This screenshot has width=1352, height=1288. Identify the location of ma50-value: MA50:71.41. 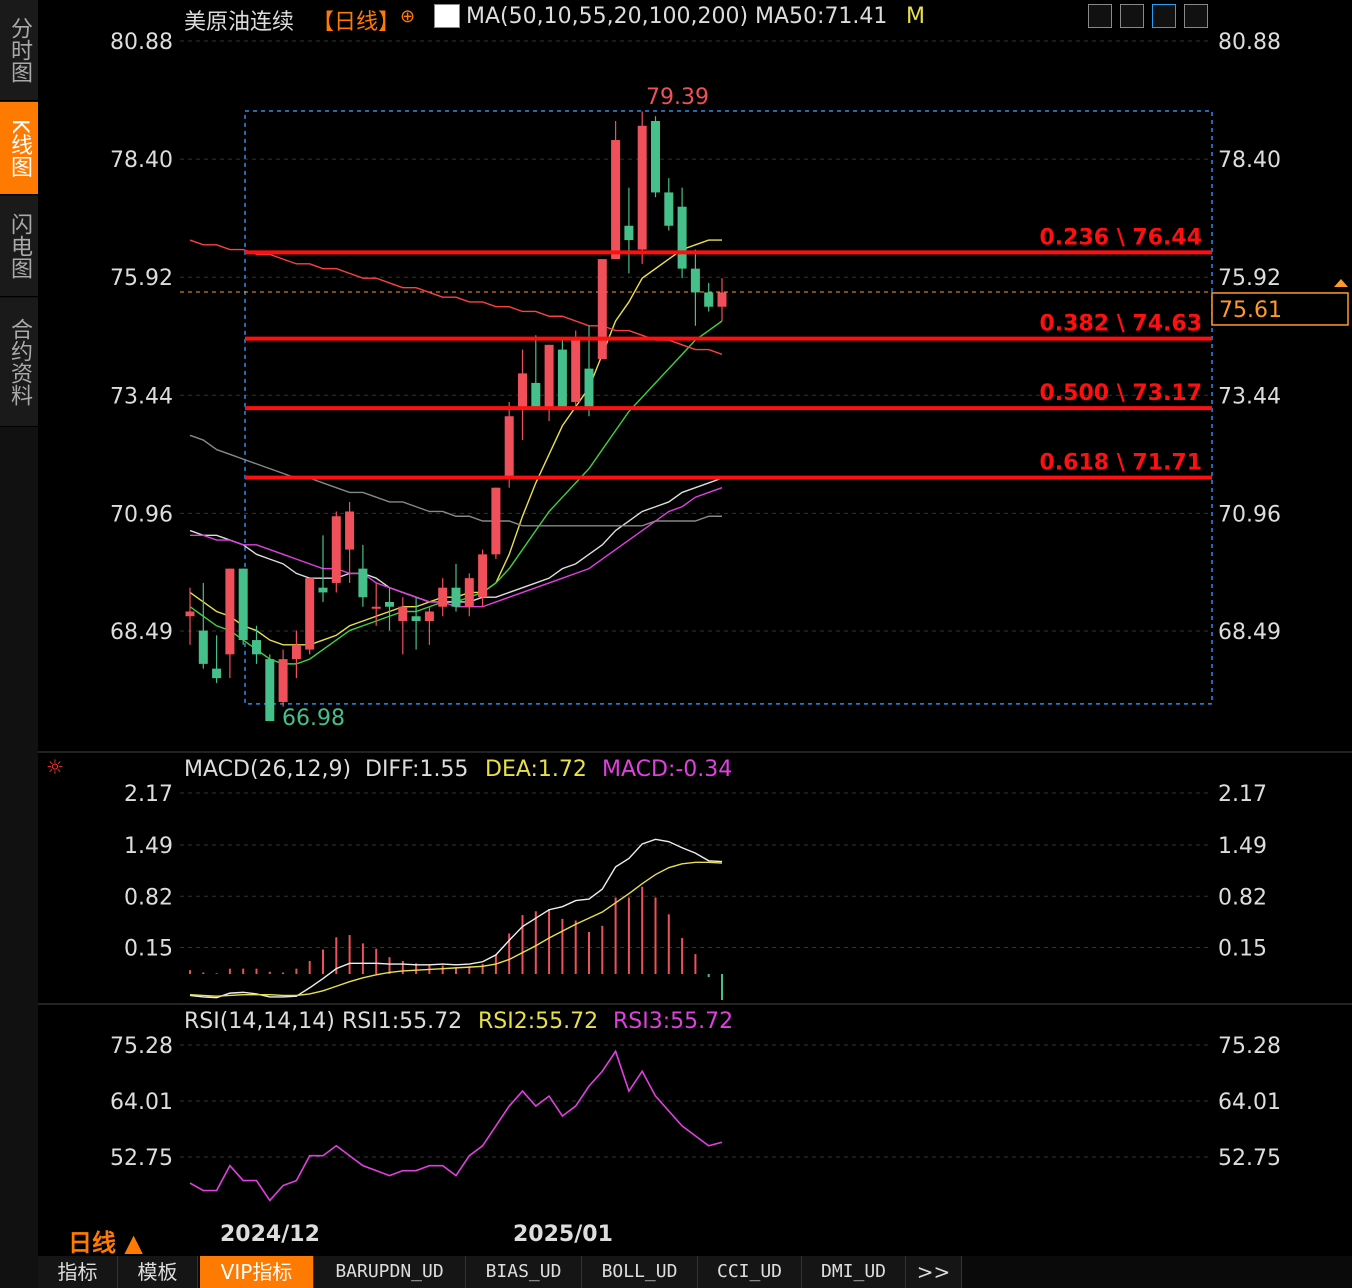
(821, 16).